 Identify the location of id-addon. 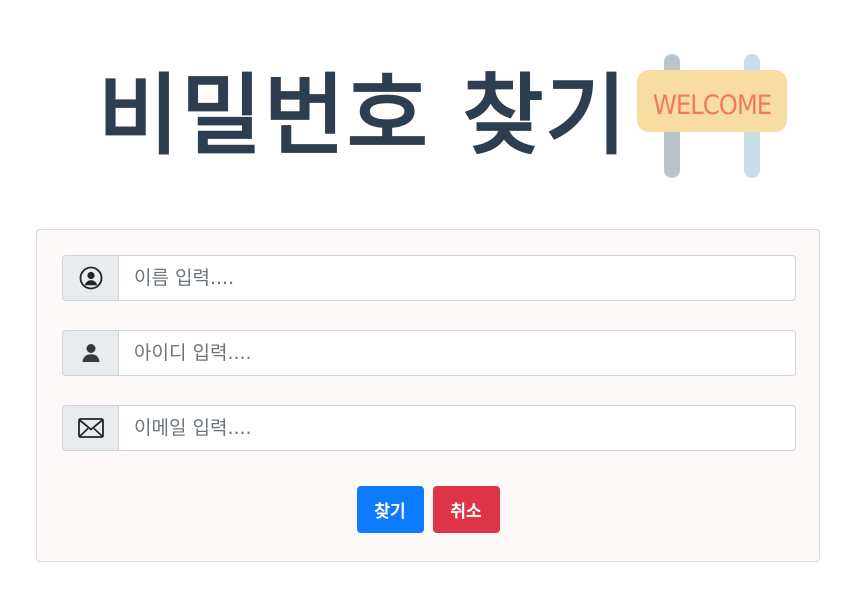
(90, 353).